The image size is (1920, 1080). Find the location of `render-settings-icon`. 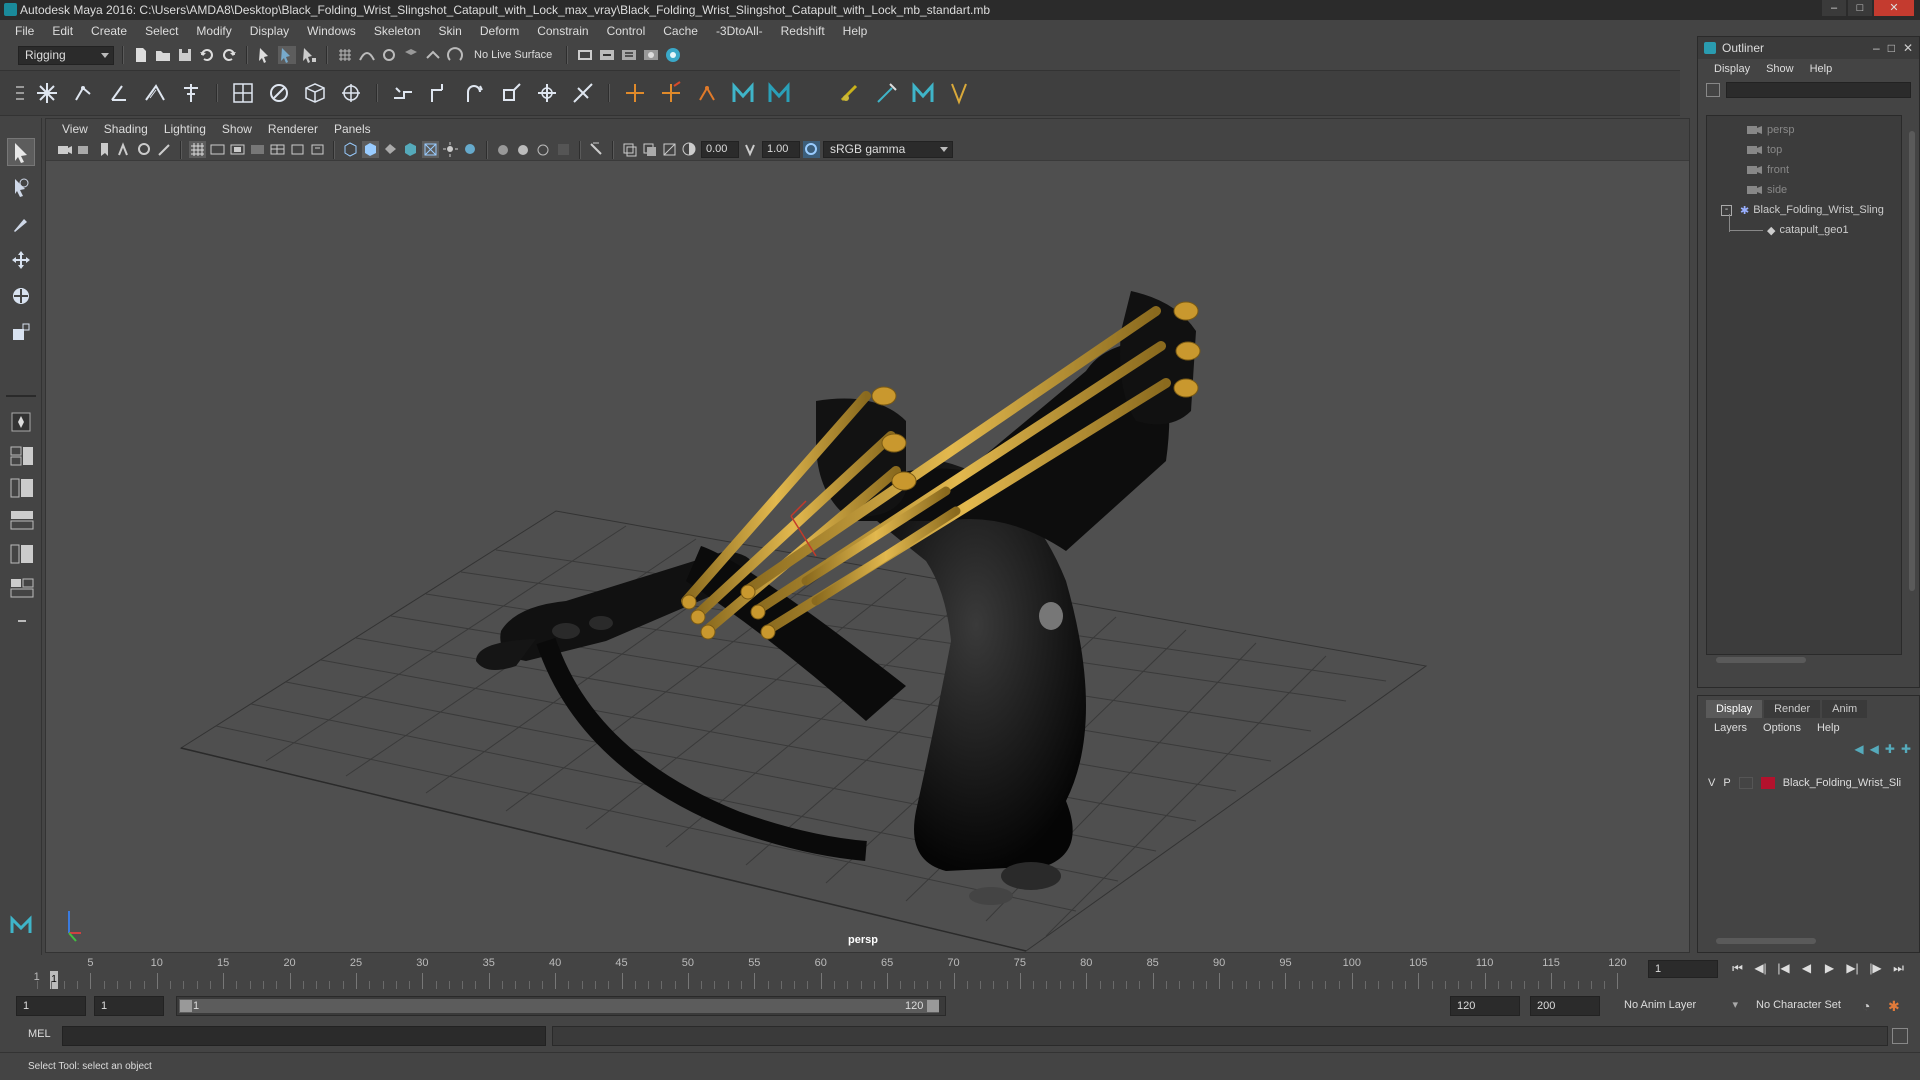

render-settings-icon is located at coordinates (629, 55).